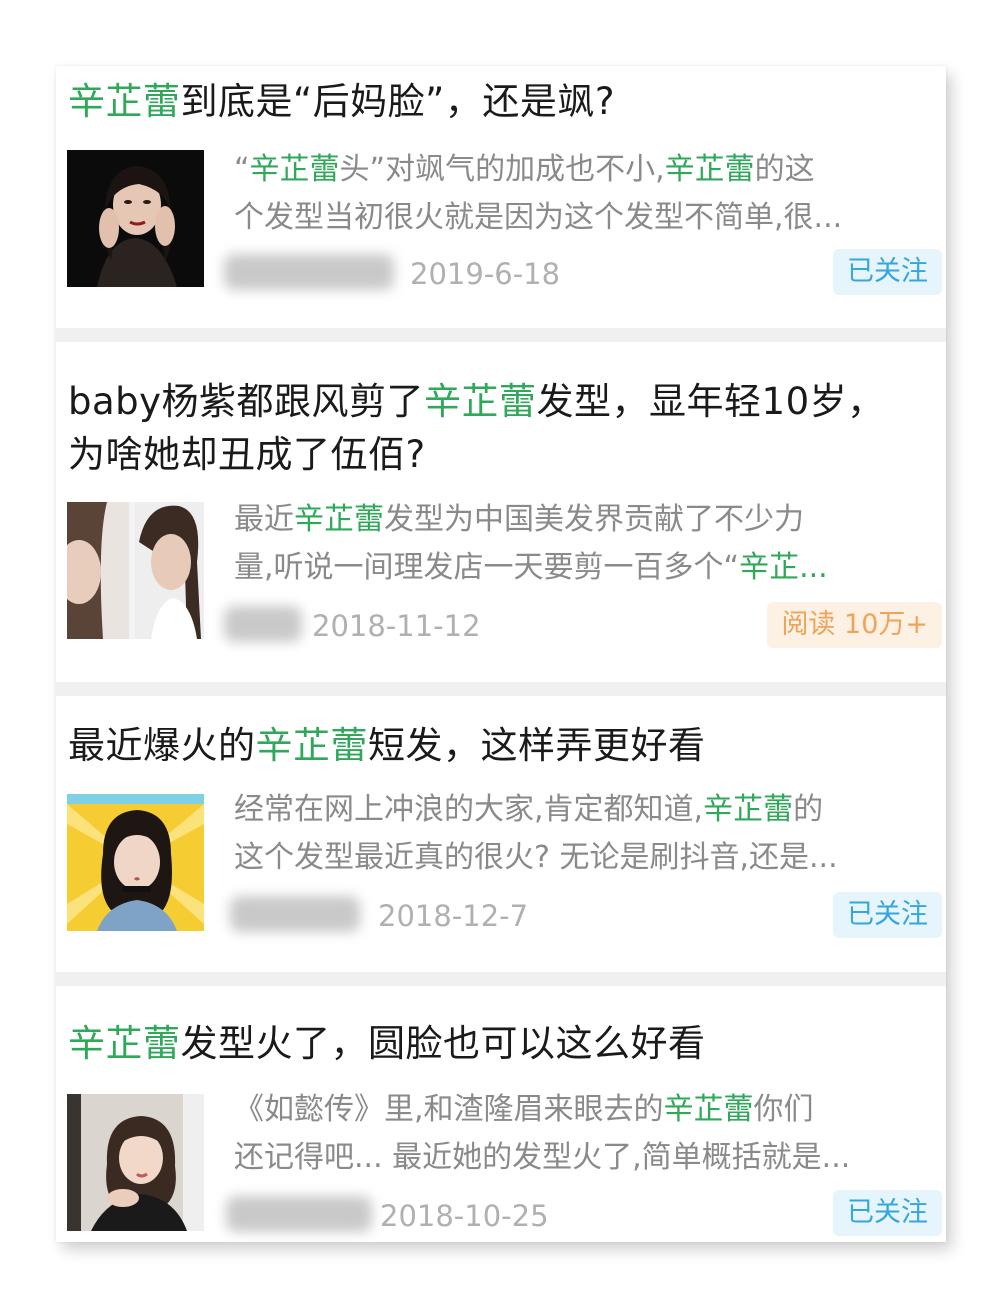 Image resolution: width=1002 pixels, height=1295 pixels. Describe the element at coordinates (502, 169) in the screenshot. I see `text-segment: 头”对飒气的加成也不小,` at that location.